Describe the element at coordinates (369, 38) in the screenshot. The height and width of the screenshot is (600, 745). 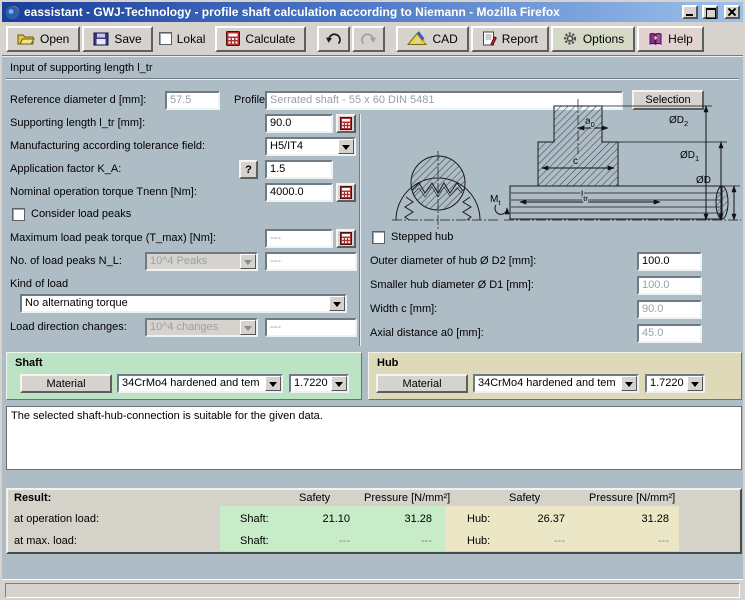
I see `redo-icon` at that location.